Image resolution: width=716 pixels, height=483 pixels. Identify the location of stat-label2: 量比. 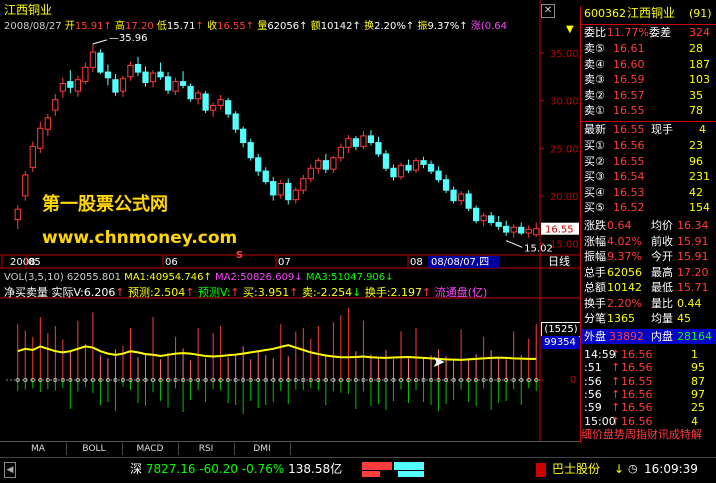
(662, 303).